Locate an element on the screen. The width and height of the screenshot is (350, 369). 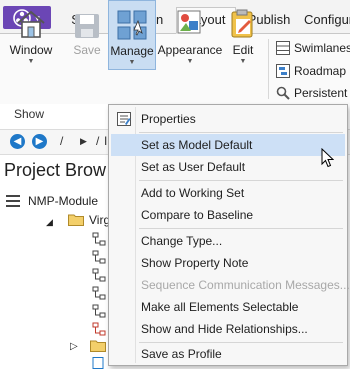
appearance-palette-icon is located at coordinates (189, 22).